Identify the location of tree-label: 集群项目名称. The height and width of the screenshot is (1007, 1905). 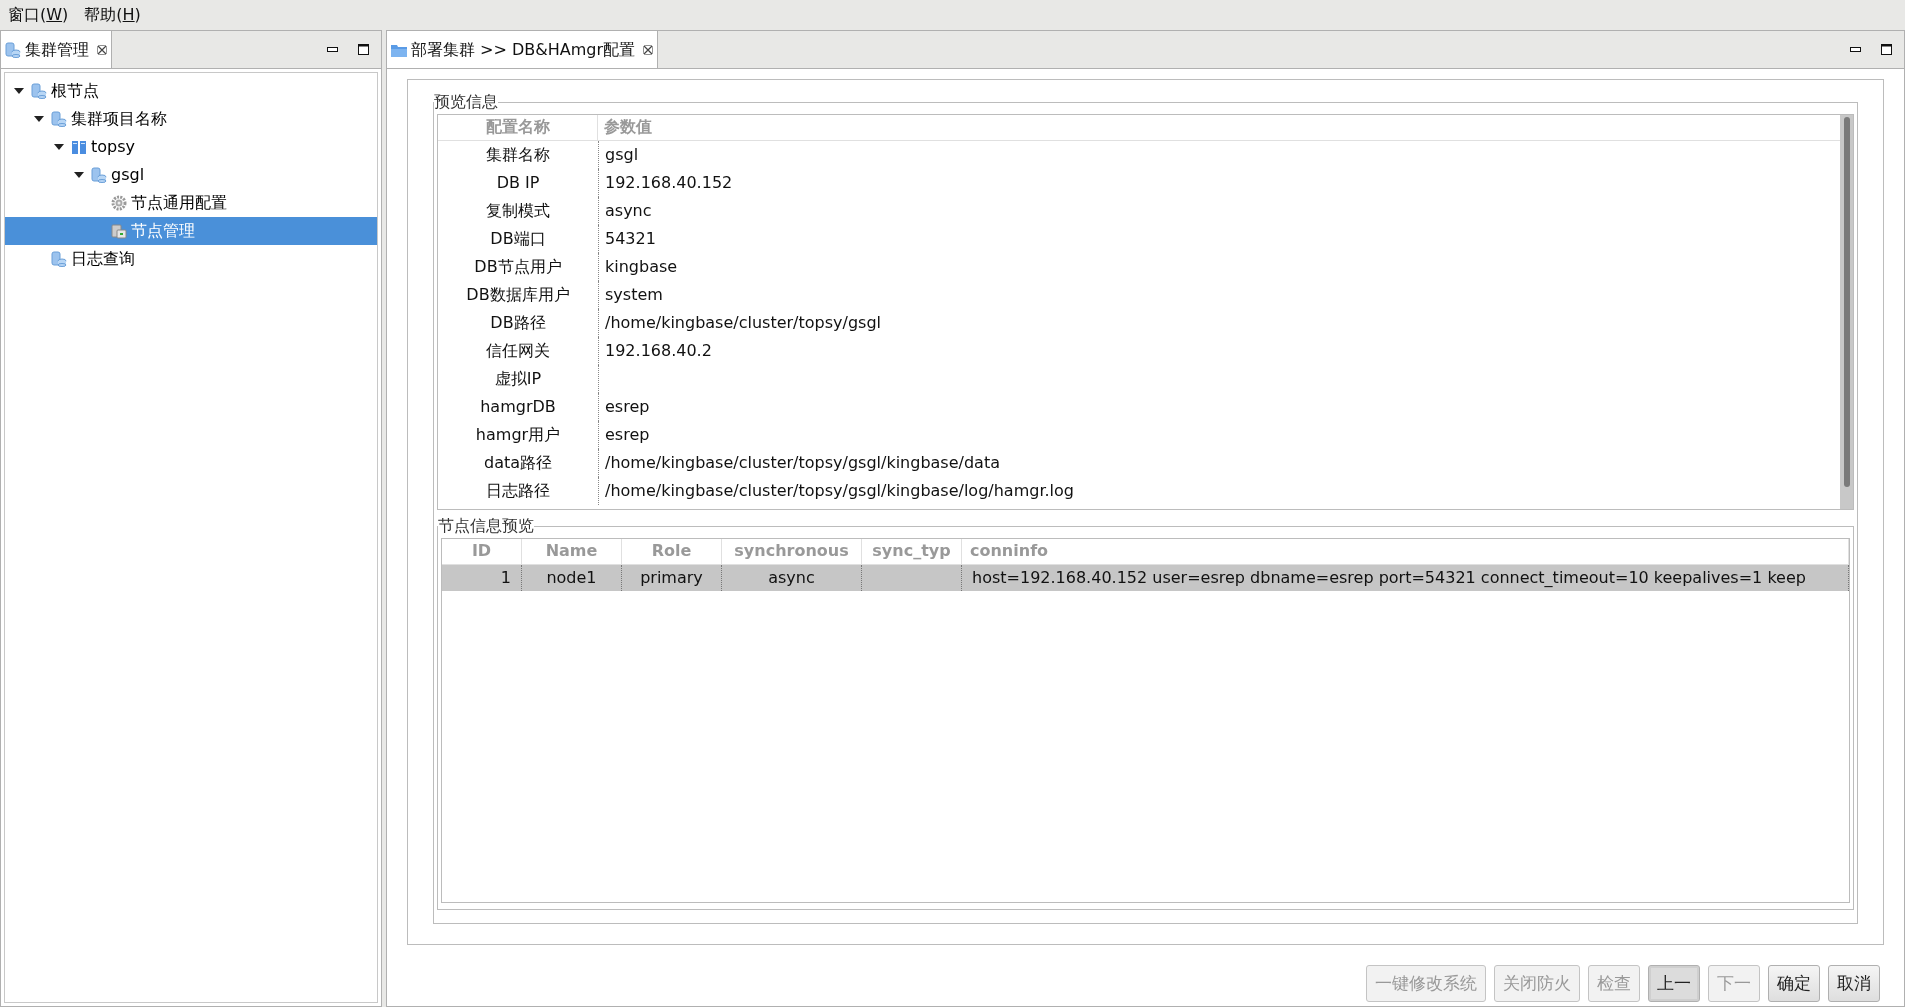
(119, 119).